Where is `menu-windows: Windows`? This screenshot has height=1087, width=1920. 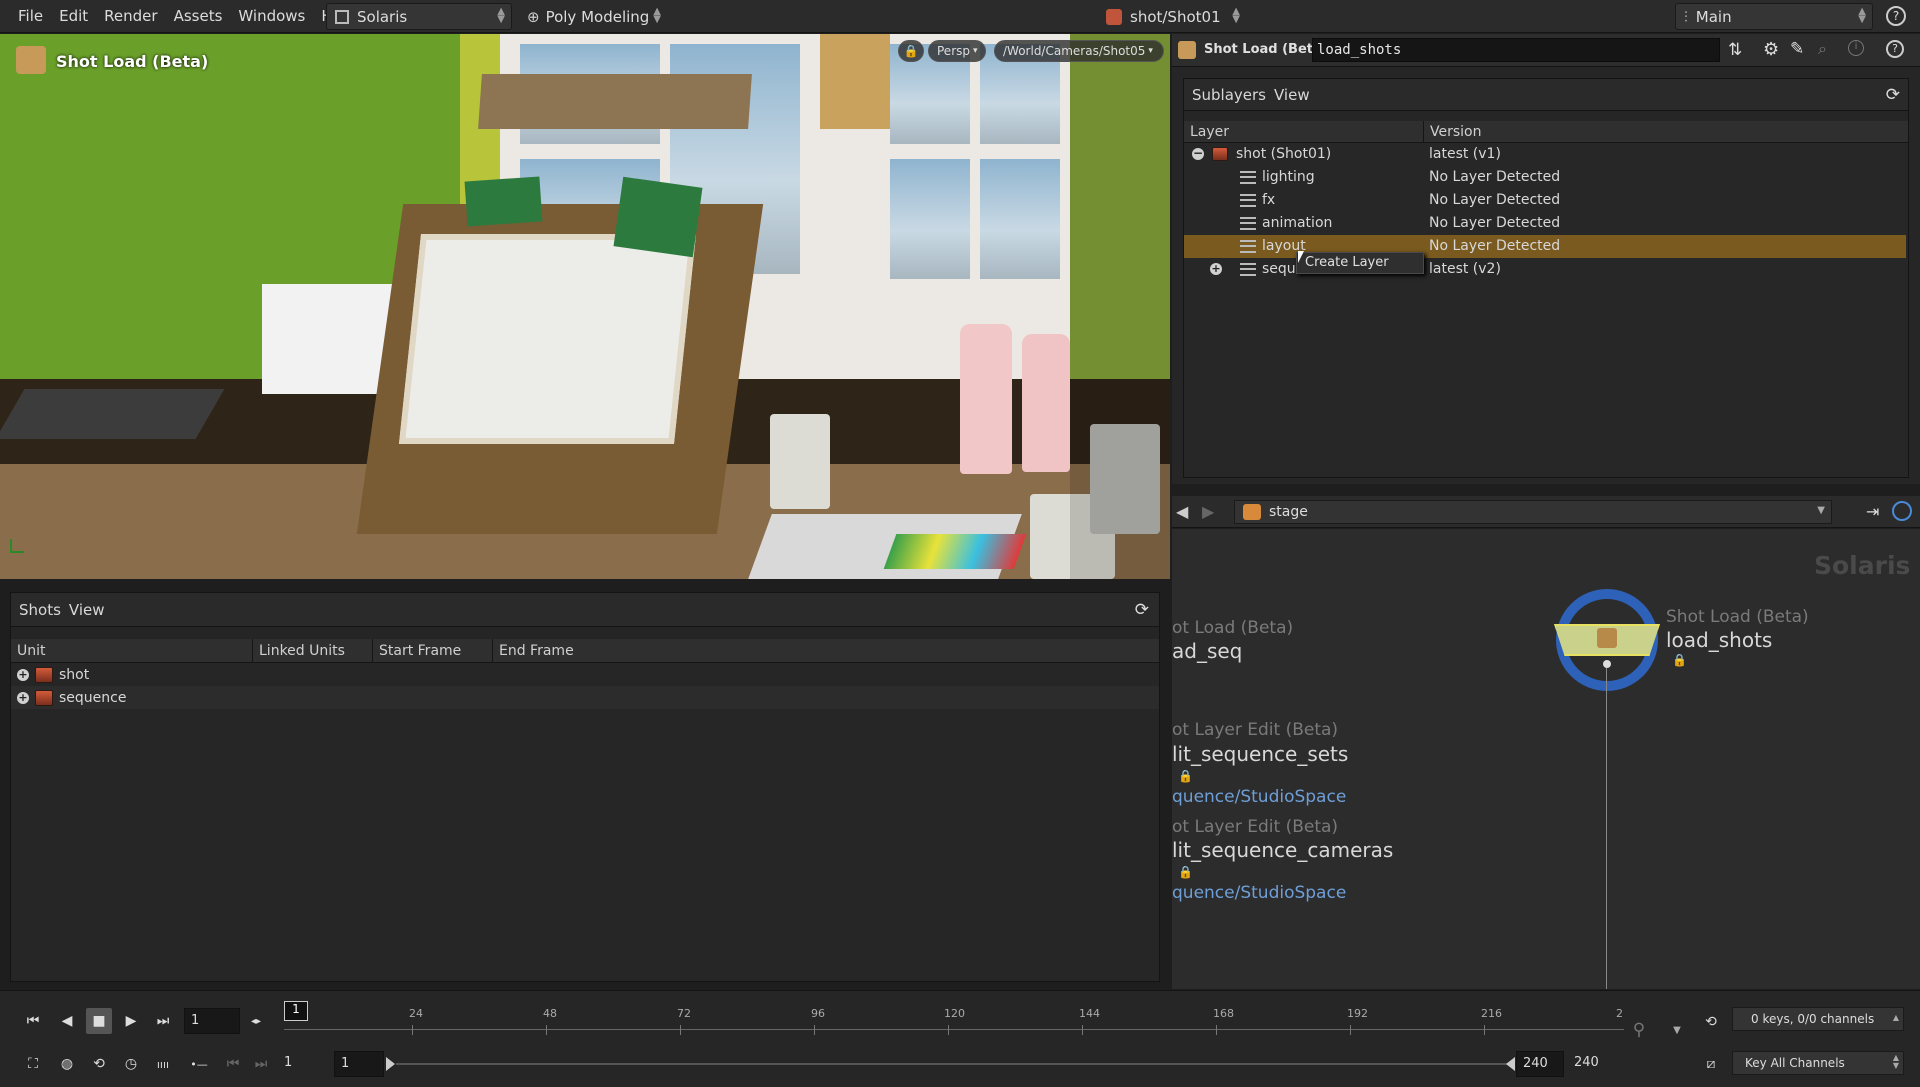
menu-windows: Windows is located at coordinates (271, 16).